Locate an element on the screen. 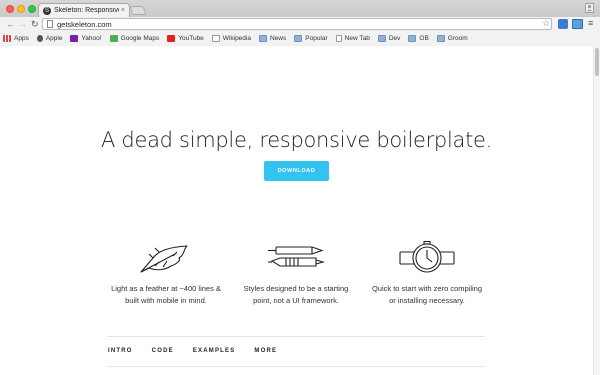 This screenshot has width=600, height=375. skeleton-favicon-icon: S is located at coordinates (47, 10).